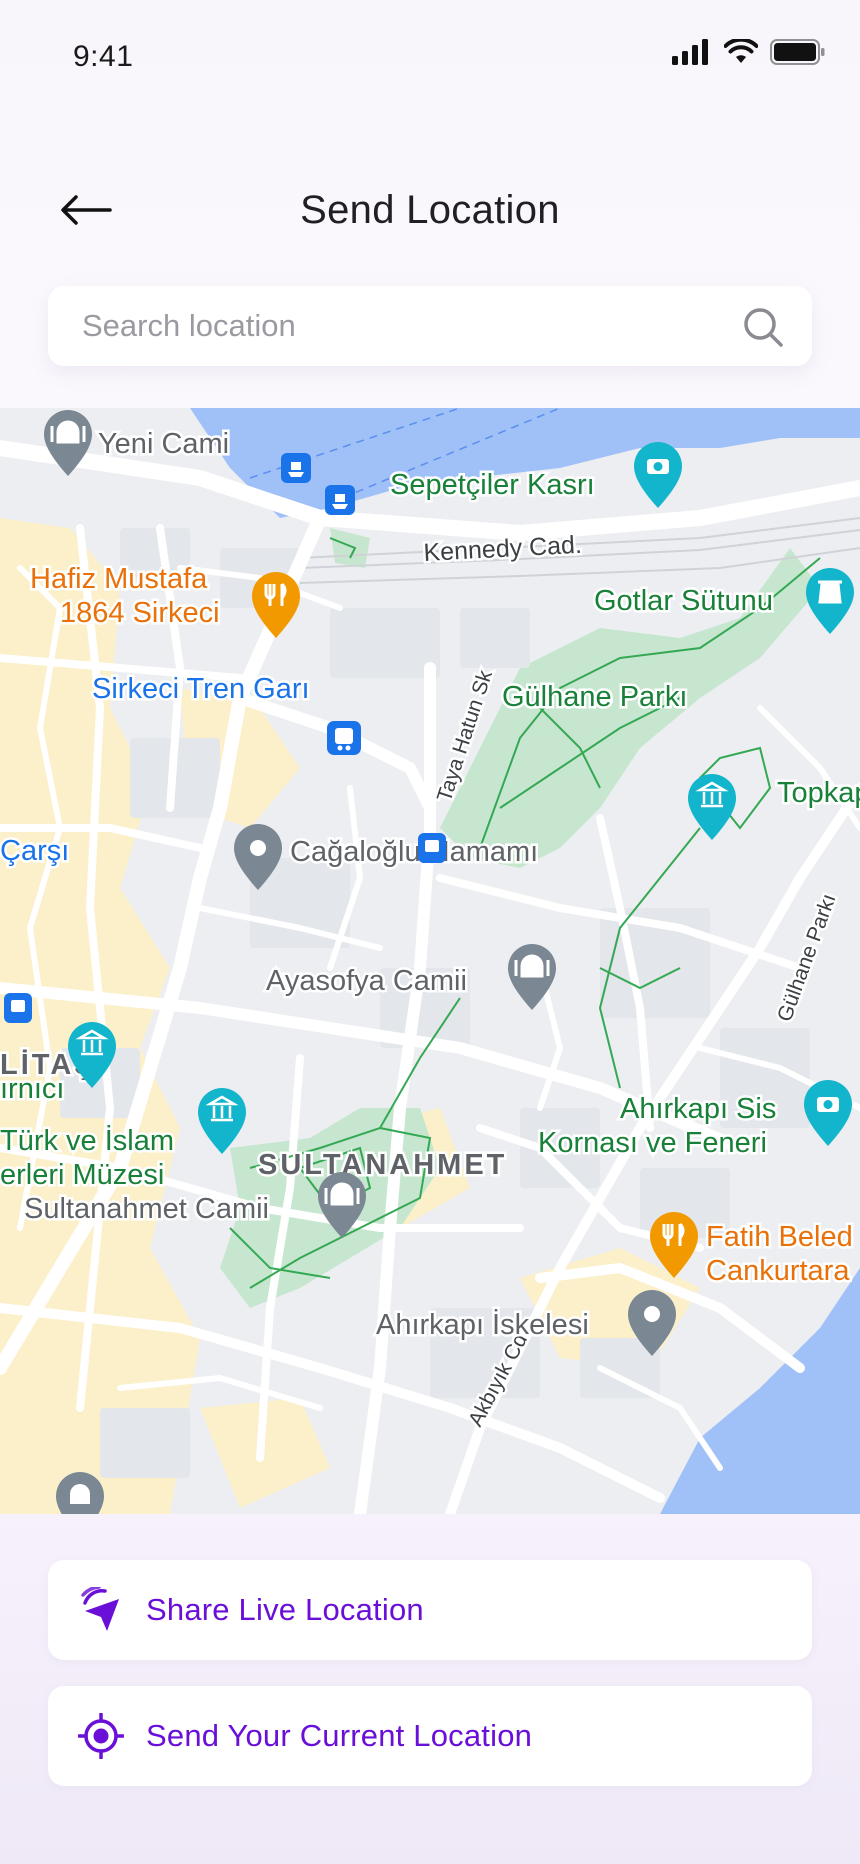 The height and width of the screenshot is (1864, 860). Describe the element at coordinates (87, 1140) in the screenshot. I see `label-turk-1: Türk ve İslam` at that location.